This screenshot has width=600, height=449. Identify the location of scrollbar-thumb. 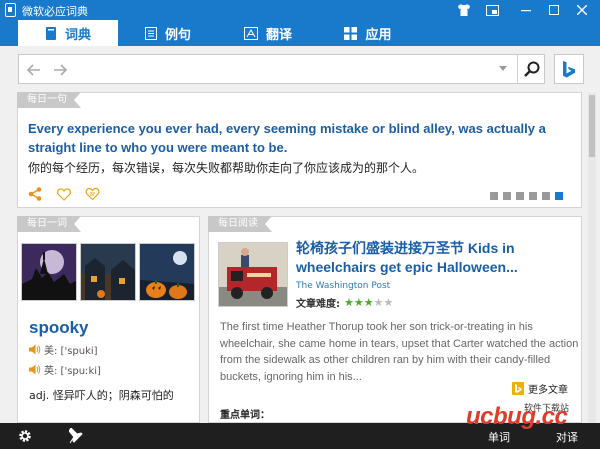
(592, 126).